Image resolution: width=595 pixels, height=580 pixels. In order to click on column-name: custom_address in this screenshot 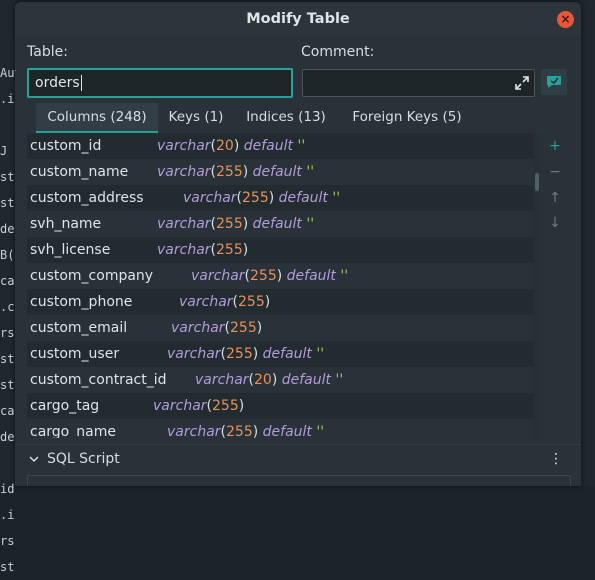, I will do `click(87, 198)`.